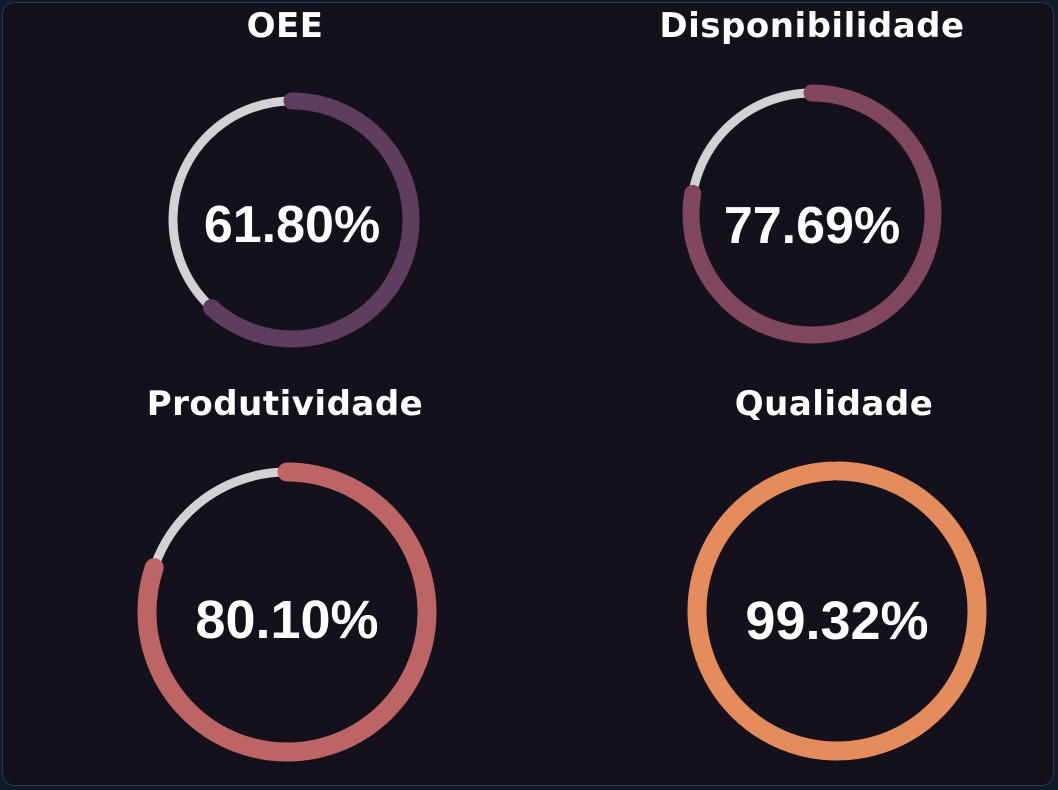  I want to click on gauge-oee-ring: 61.80%, so click(292, 220).